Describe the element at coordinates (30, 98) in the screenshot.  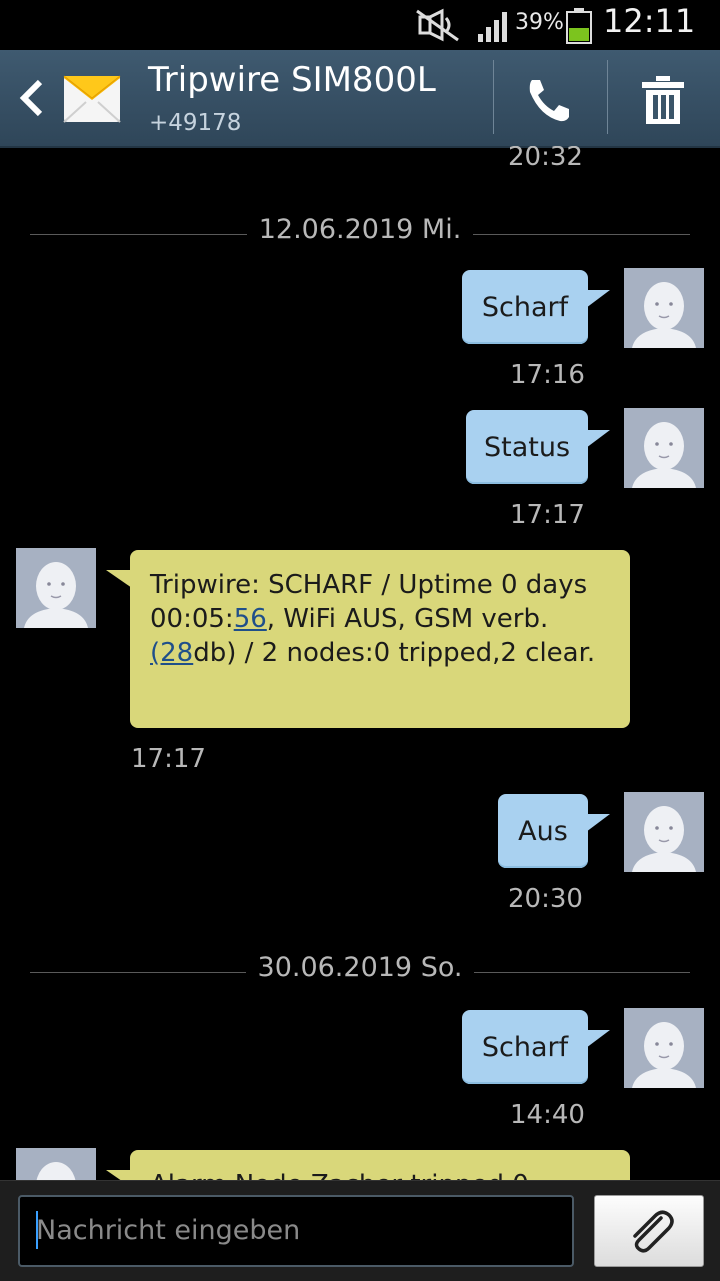
I see `back-icon` at that location.